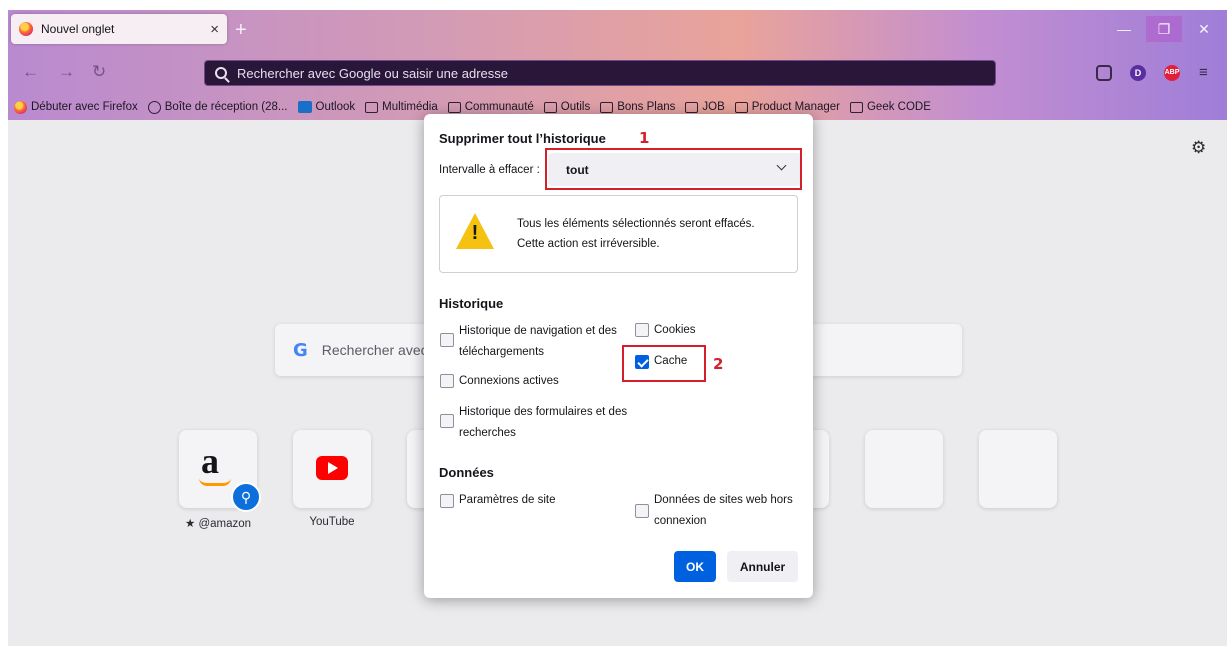  Describe the element at coordinates (447, 421) in the screenshot. I see `form-history-checkbox` at that location.